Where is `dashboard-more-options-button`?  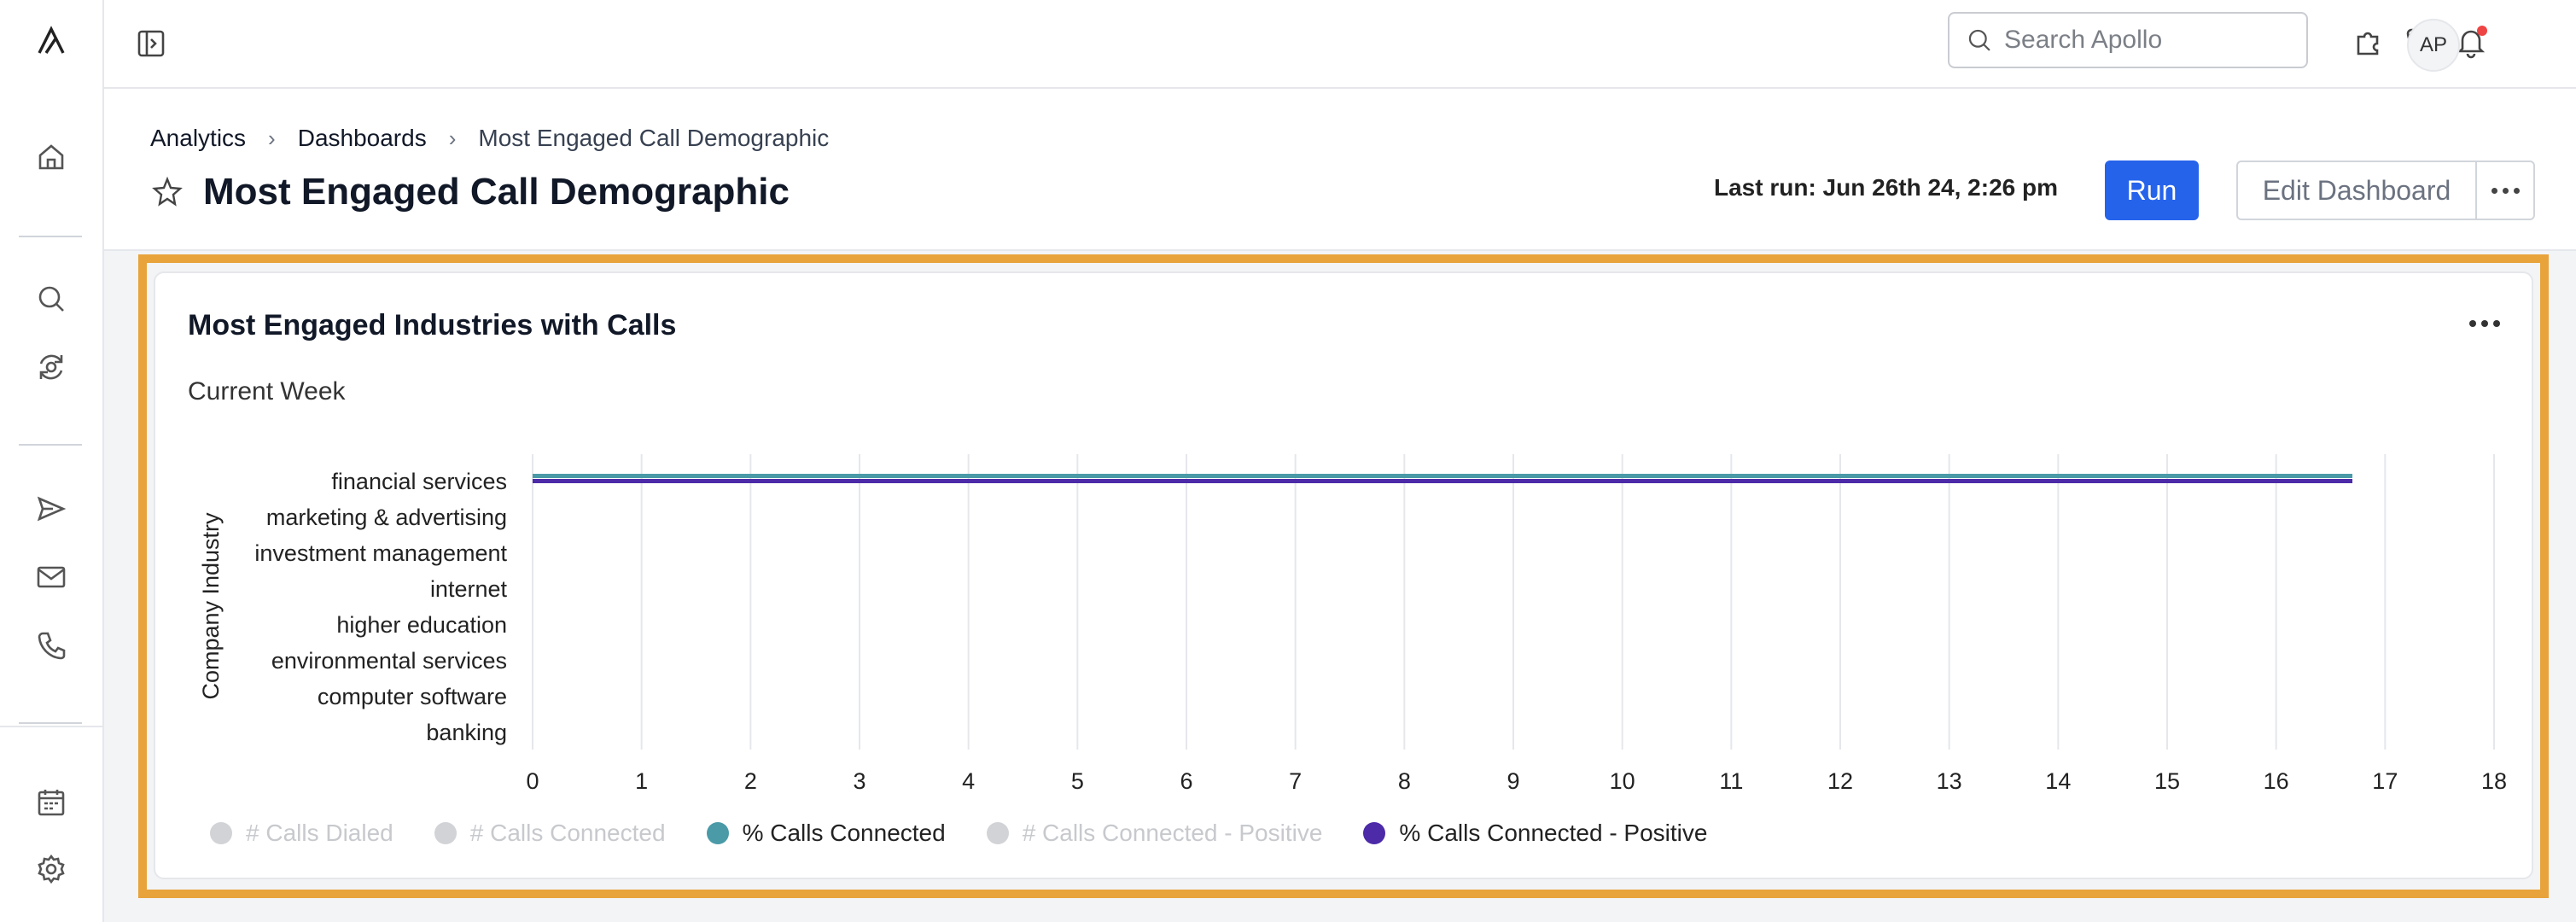
dashboard-more-options-button is located at coordinates (2505, 190).